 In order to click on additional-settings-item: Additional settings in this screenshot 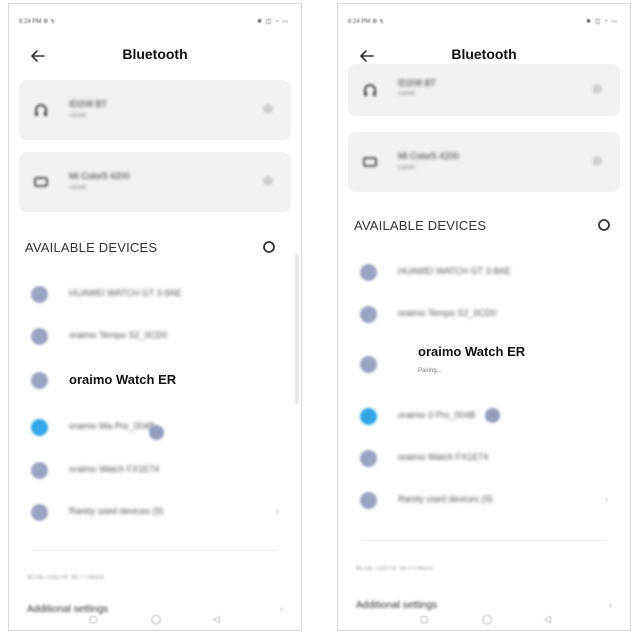, I will do `click(396, 605)`.